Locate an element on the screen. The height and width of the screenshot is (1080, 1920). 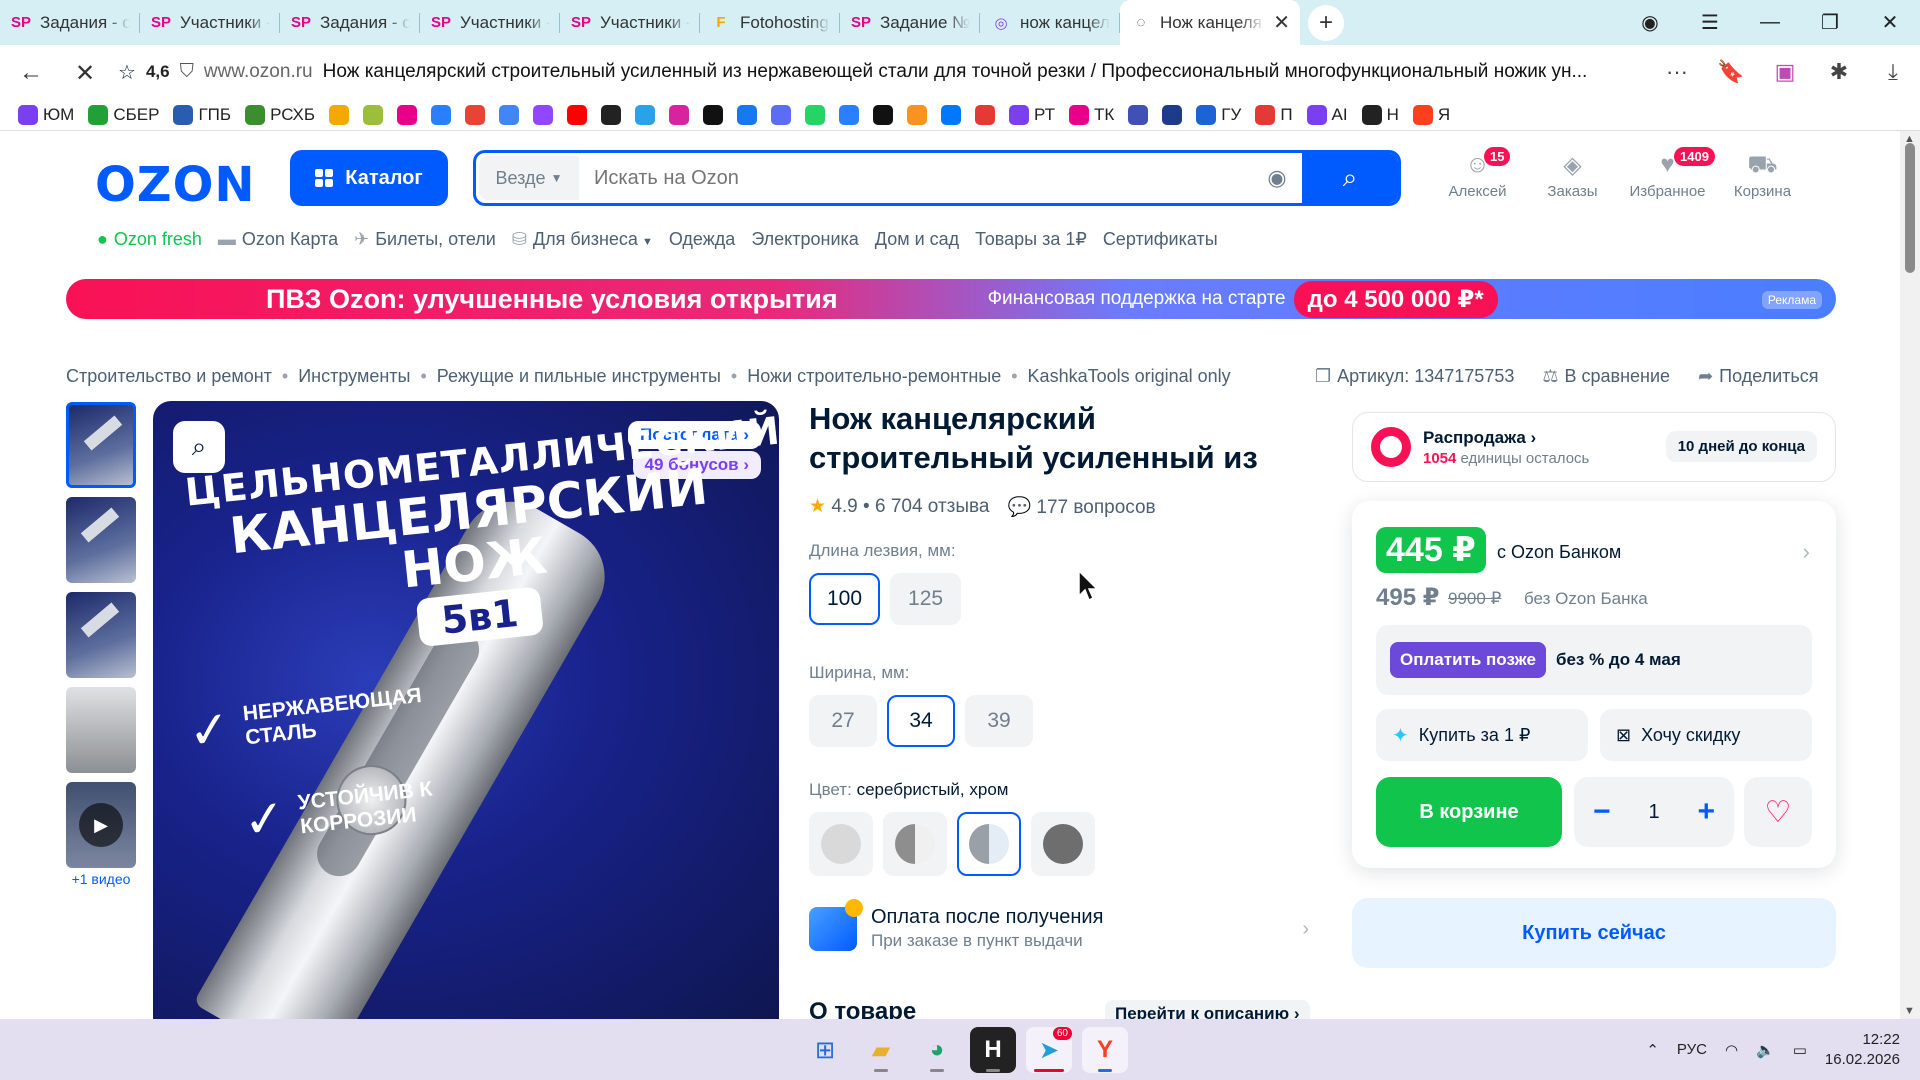
browser-tab: SP Задания - общ is located at coordinates (350, 22).